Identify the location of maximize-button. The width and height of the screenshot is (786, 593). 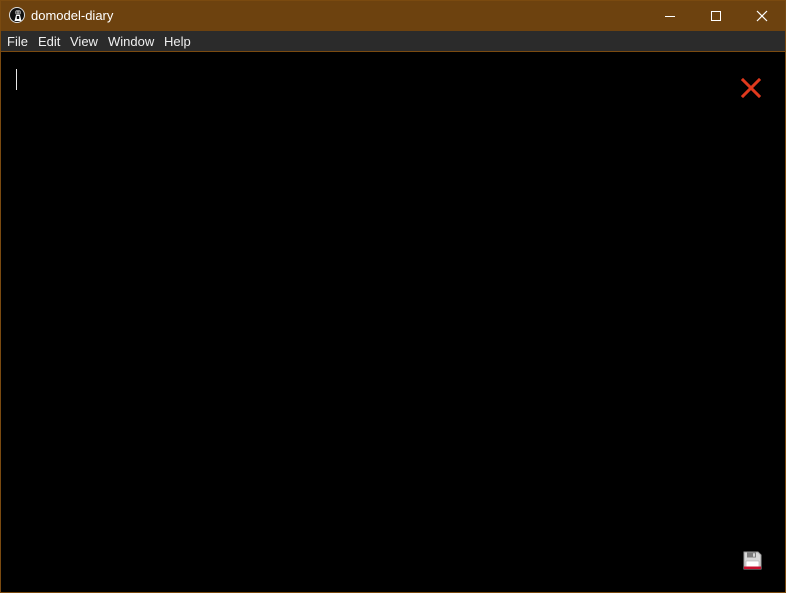
(716, 16).